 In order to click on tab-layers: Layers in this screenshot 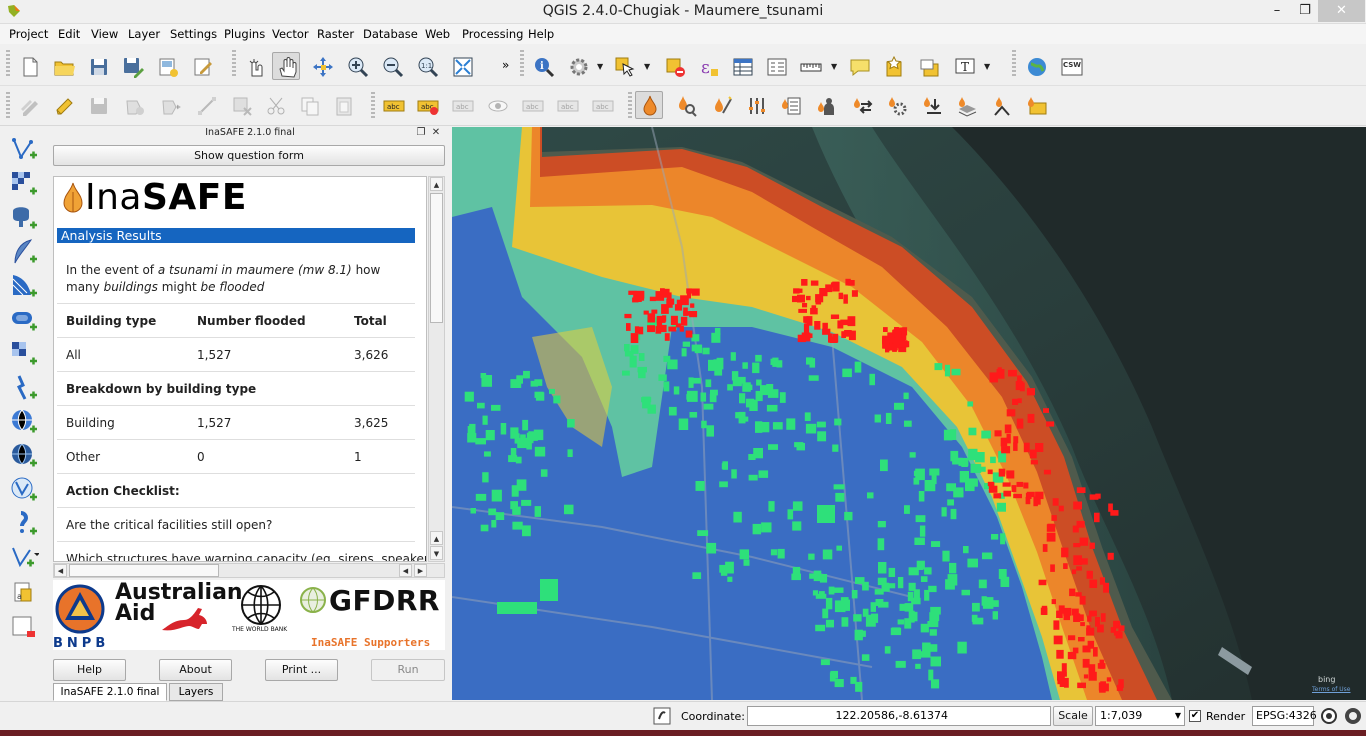, I will do `click(196, 692)`.